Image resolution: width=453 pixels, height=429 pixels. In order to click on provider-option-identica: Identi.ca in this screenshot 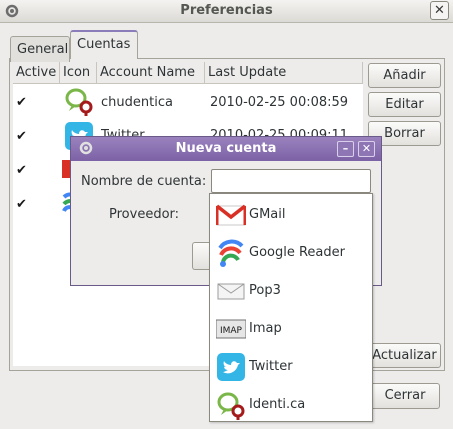, I will do `click(292, 405)`.